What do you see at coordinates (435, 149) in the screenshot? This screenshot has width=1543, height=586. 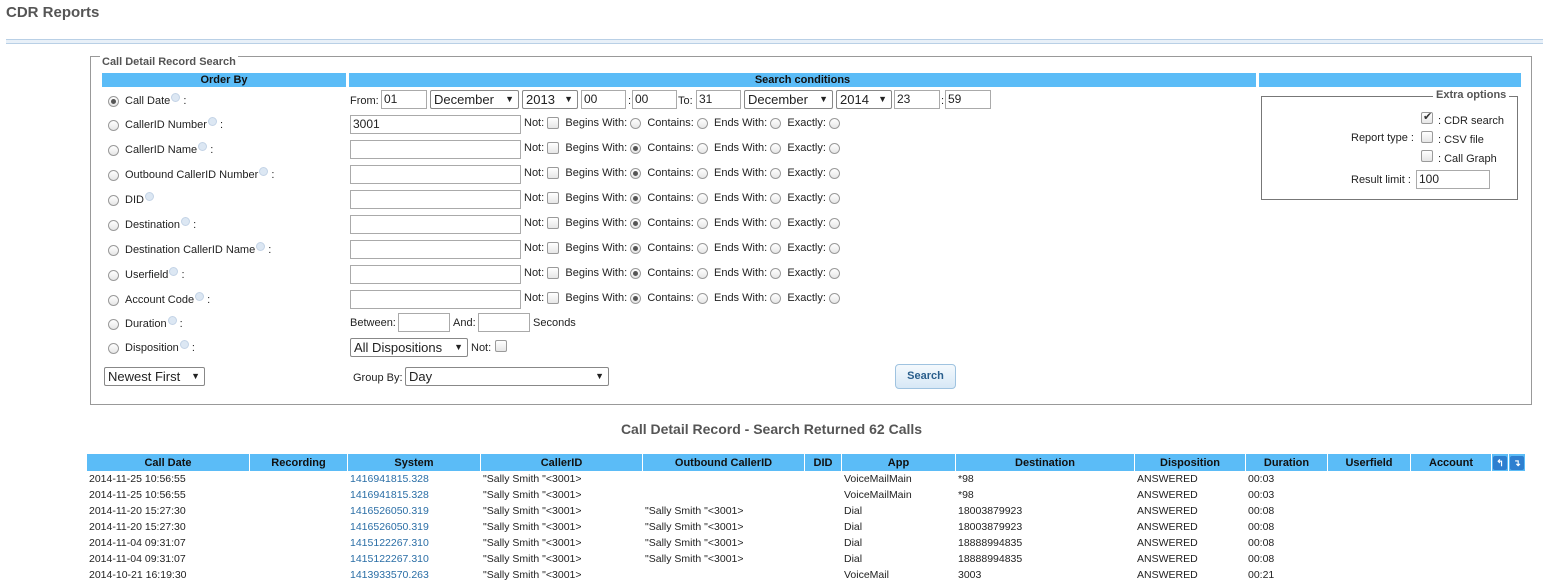 I see `callerid-name-input` at bounding box center [435, 149].